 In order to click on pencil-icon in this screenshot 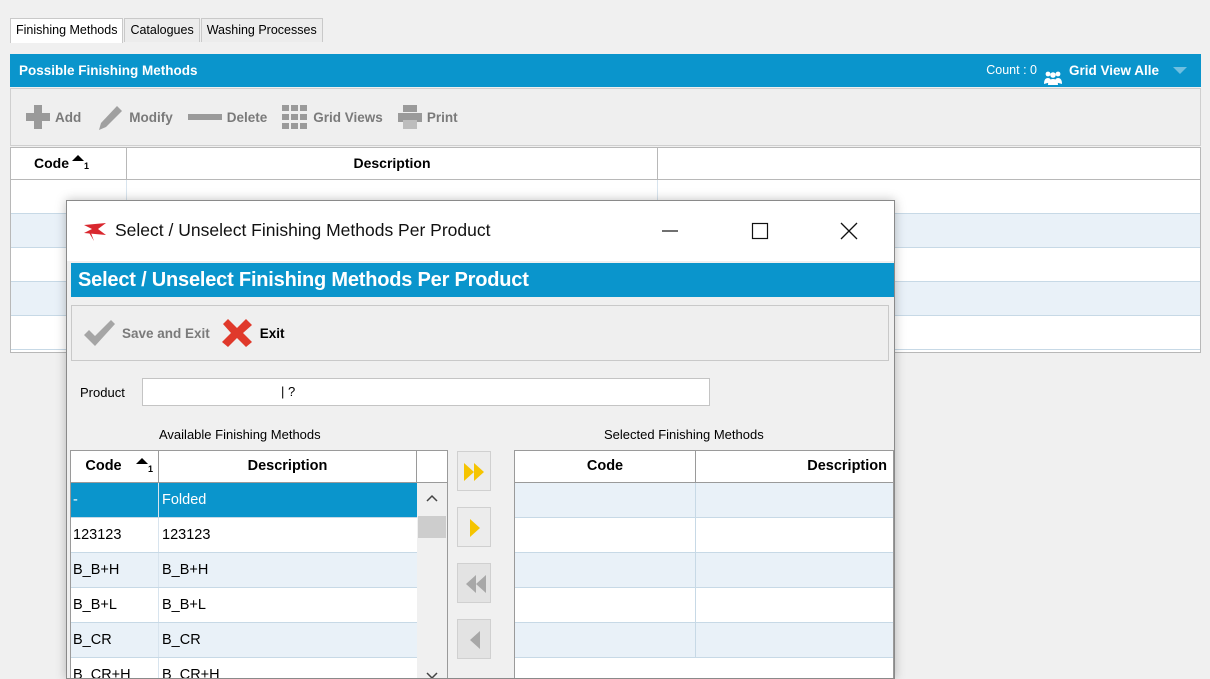, I will do `click(111, 118)`.